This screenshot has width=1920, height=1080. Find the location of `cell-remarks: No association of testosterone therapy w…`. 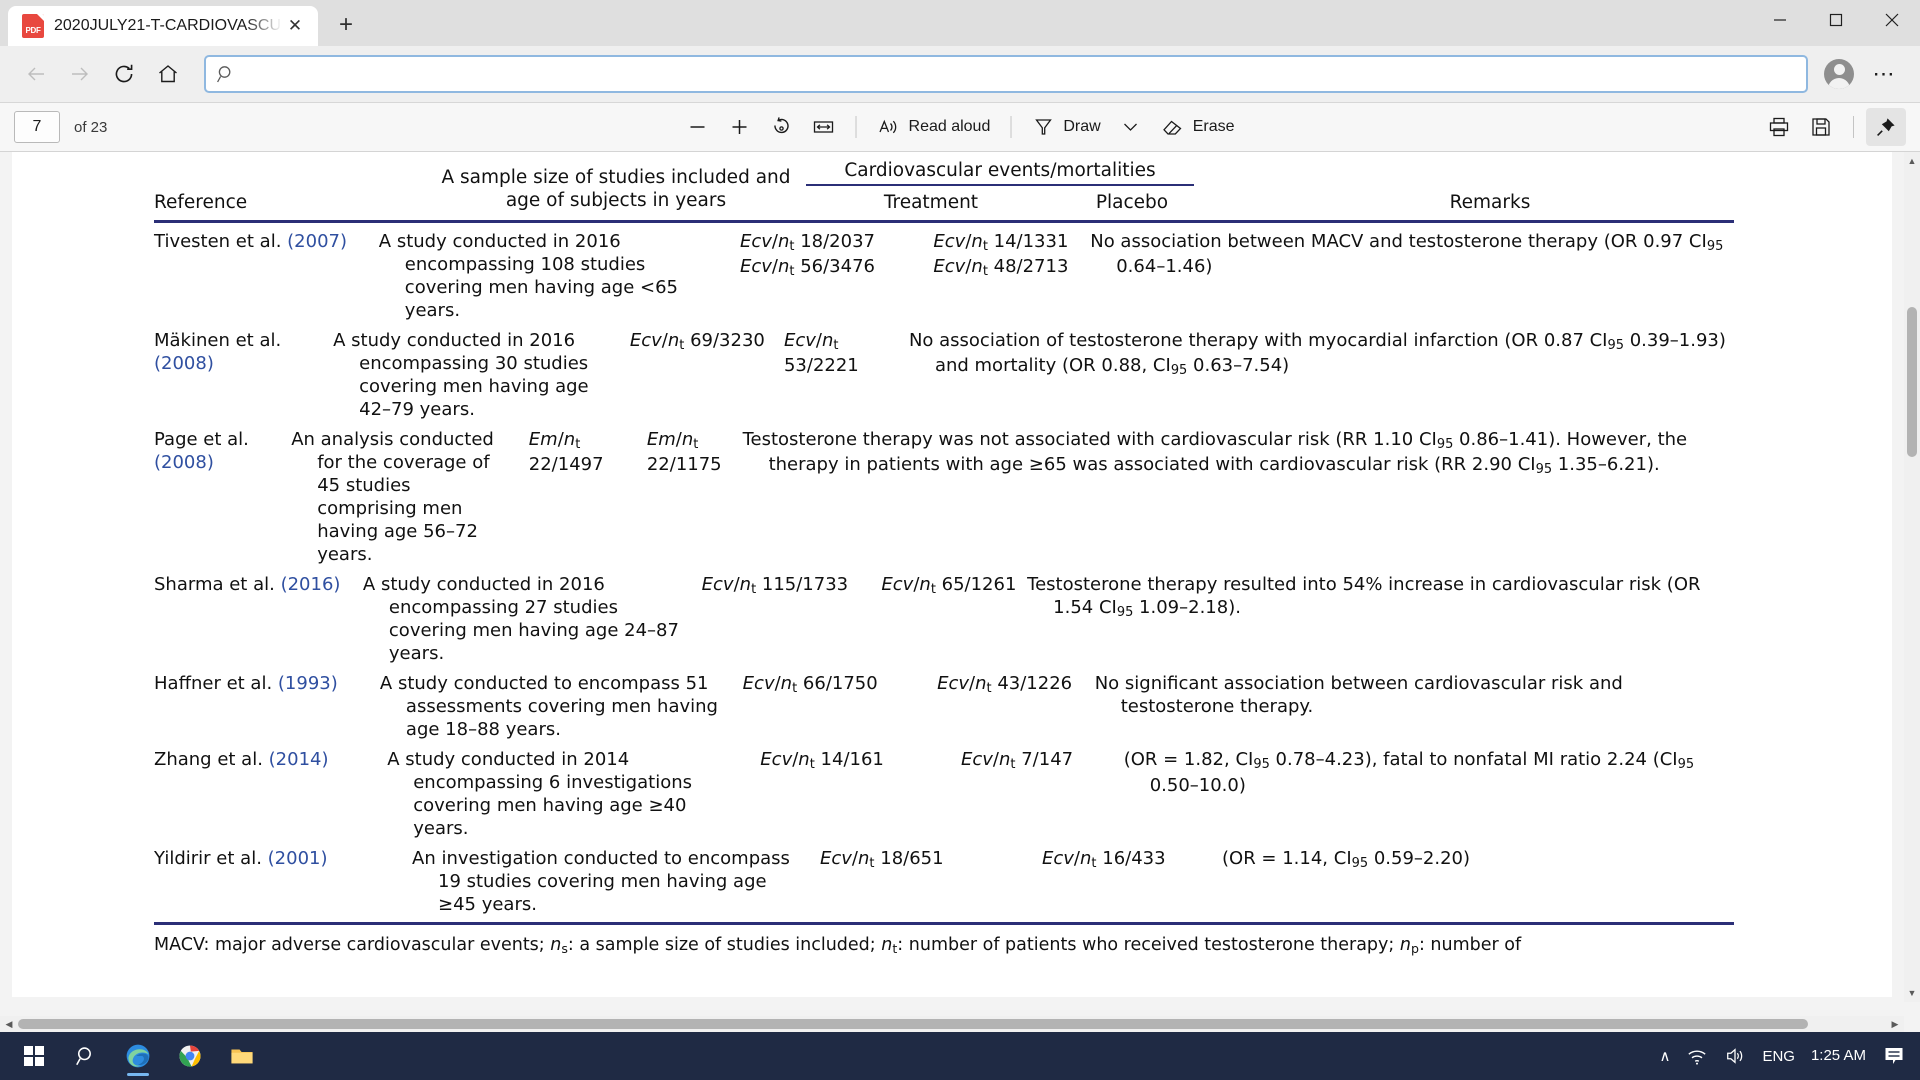

cell-remarks: No association of testosterone therapy w… is located at coordinates (1317, 353).